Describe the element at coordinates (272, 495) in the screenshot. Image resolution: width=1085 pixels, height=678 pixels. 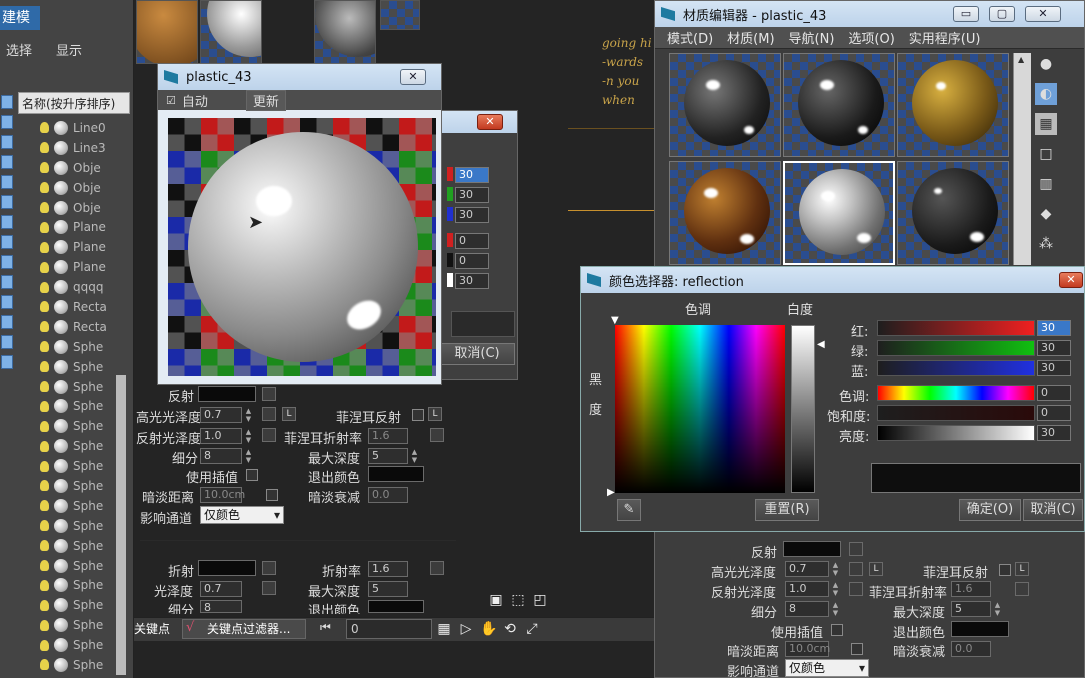
I see `dim-distance-checkbox` at that location.